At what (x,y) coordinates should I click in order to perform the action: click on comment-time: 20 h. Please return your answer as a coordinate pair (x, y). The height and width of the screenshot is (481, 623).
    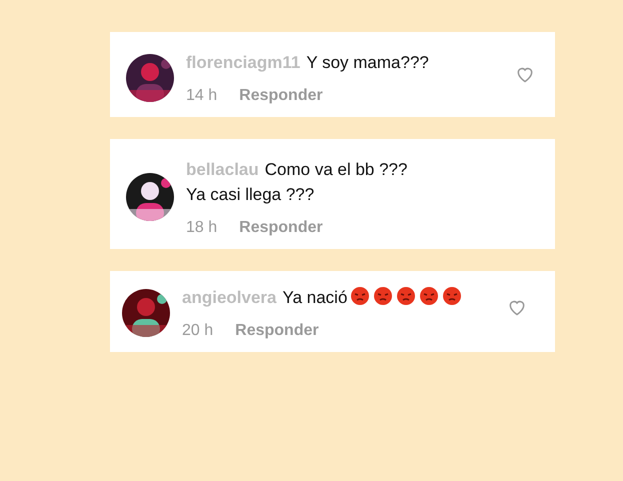
    Looking at the image, I should click on (198, 331).